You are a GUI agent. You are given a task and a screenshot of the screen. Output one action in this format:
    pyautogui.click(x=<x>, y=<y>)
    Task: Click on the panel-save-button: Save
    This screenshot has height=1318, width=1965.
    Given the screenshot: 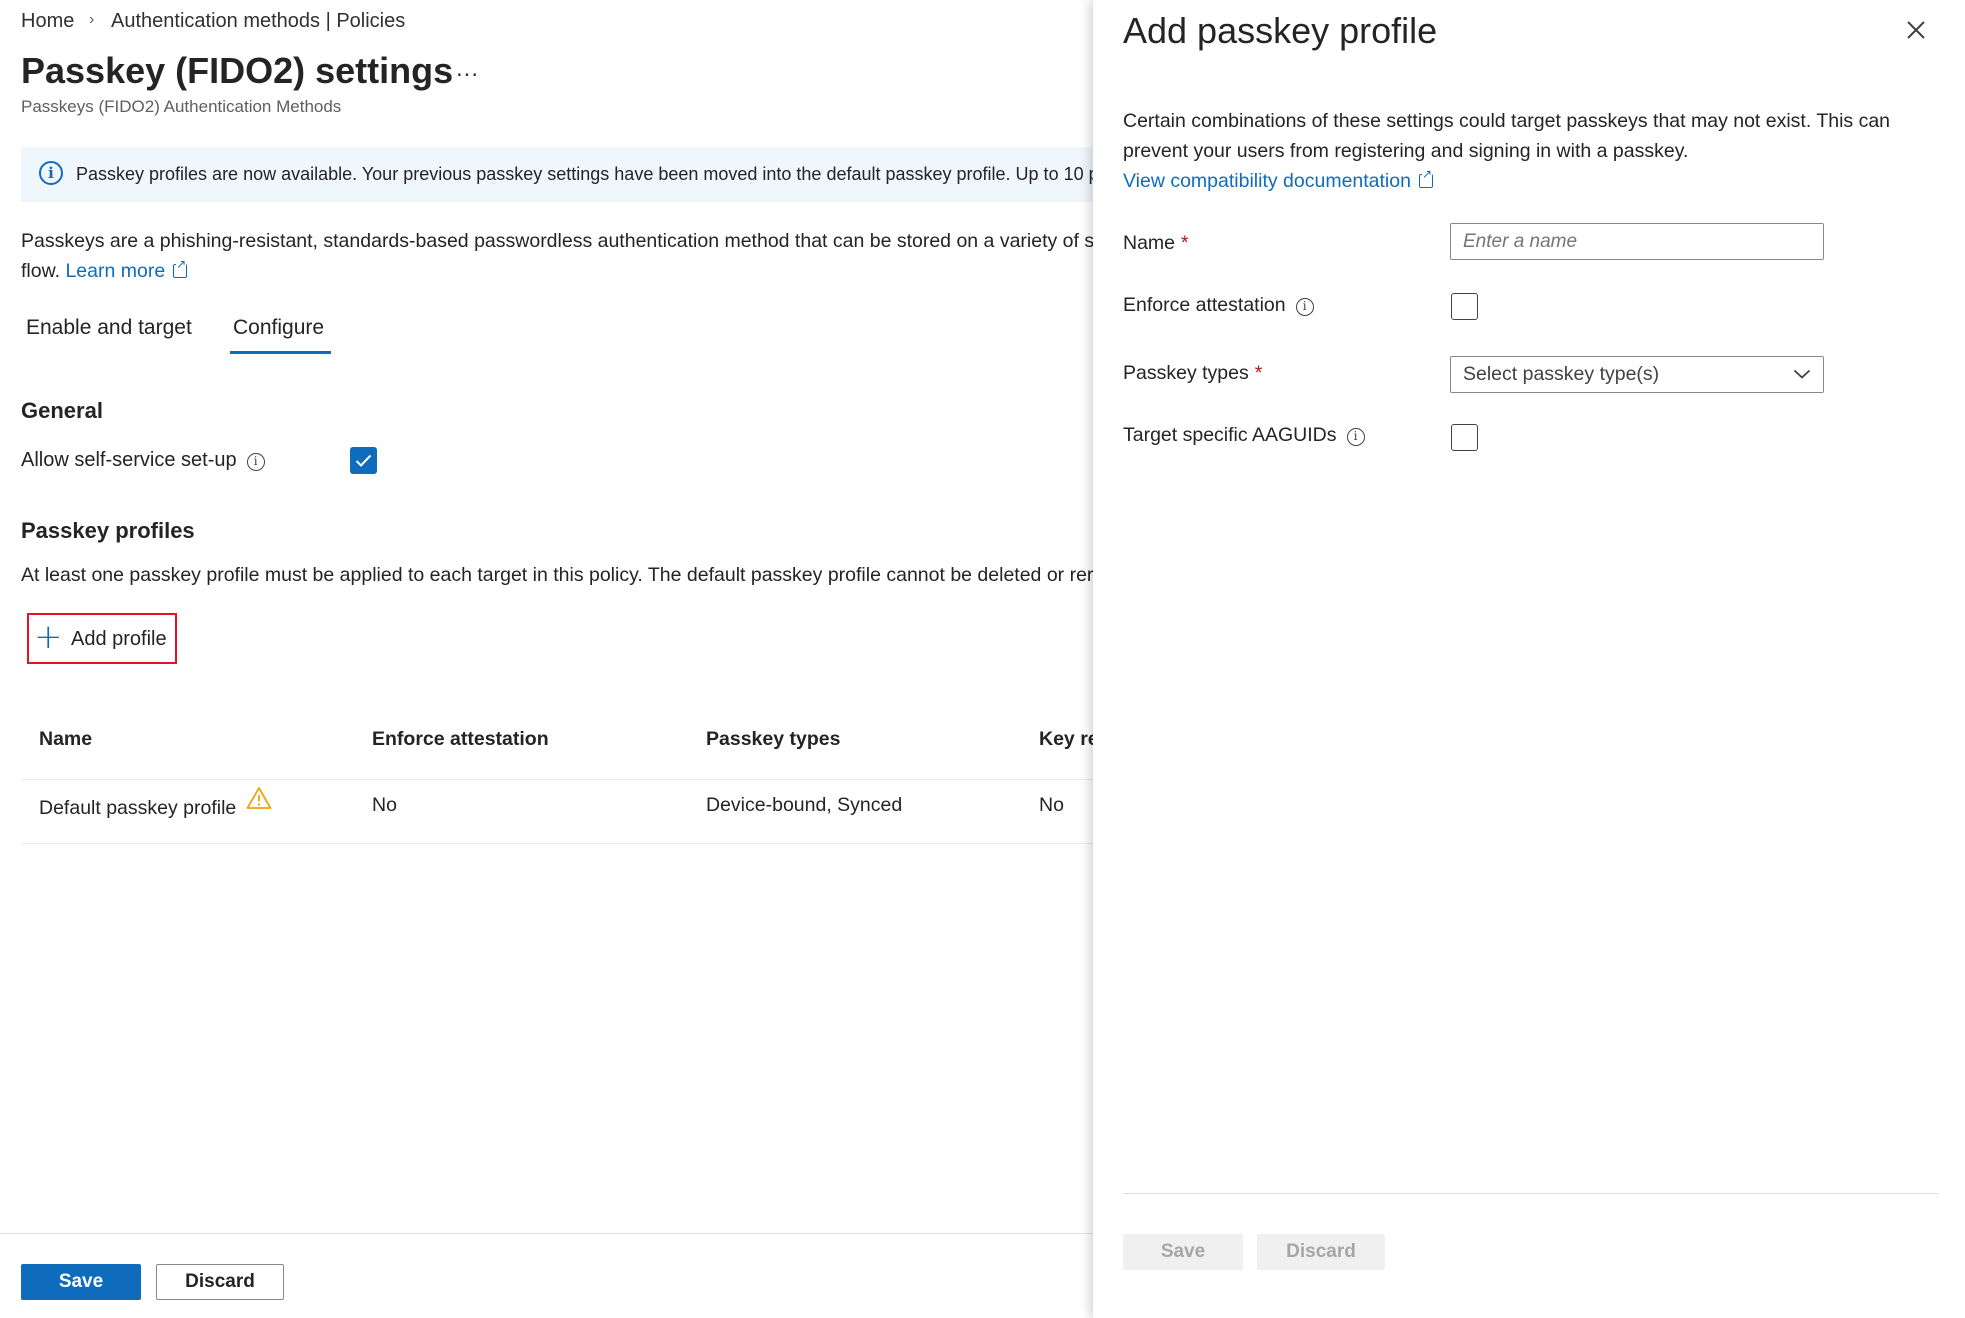 What is the action you would take?
    pyautogui.click(x=1183, y=1252)
    